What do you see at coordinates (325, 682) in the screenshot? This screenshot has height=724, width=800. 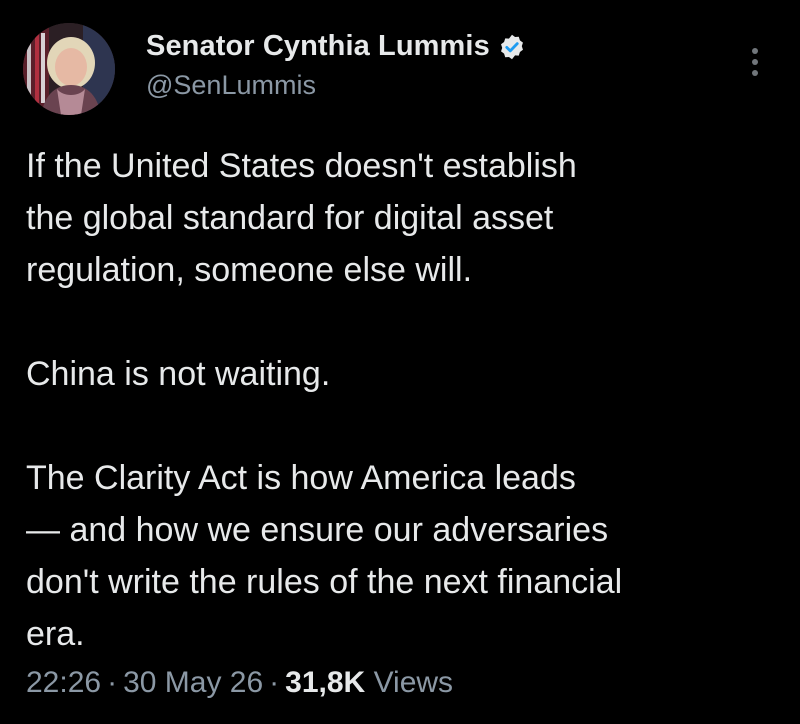 I see `views-count: 31,8K` at bounding box center [325, 682].